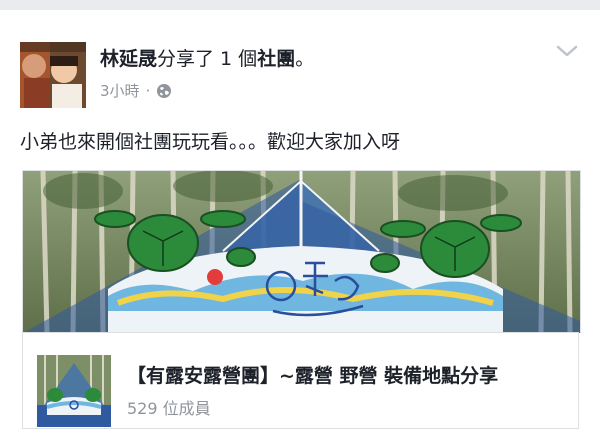 This screenshot has width=600, height=446. I want to click on group-member-count: 529 位成員, so click(169, 408).